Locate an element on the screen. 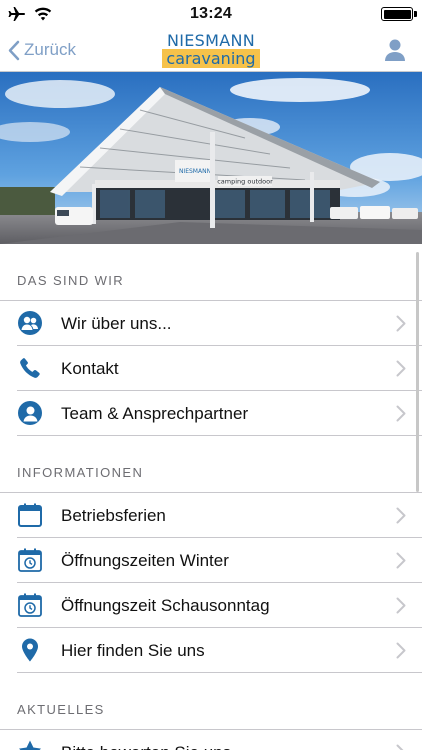 This screenshot has width=422, height=750. section-header: INFORMATIONEN is located at coordinates (211, 464).